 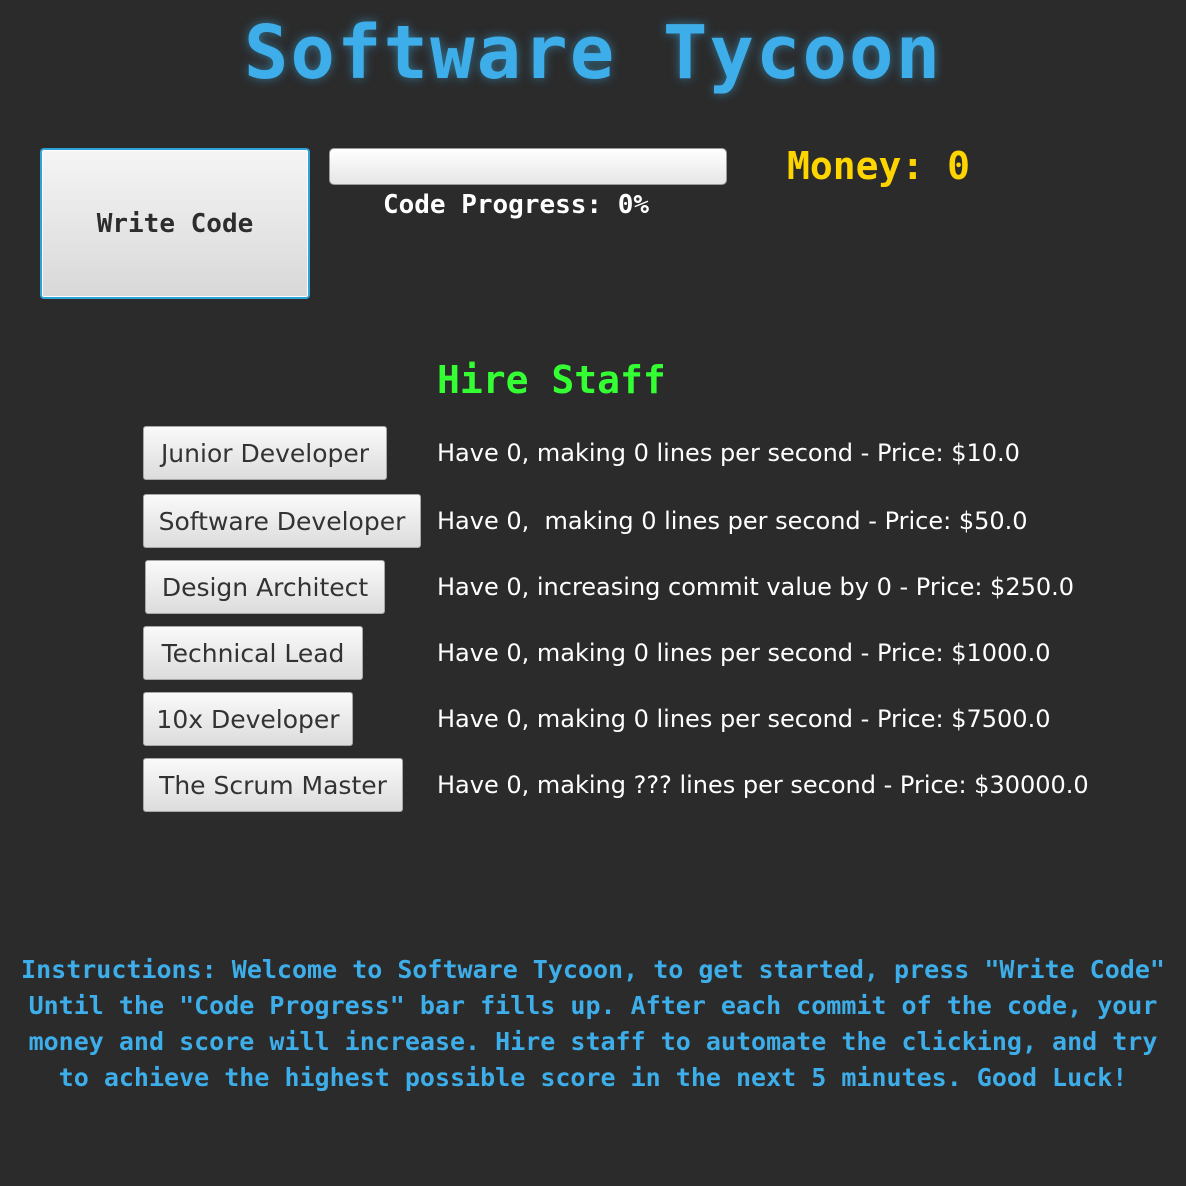 I want to click on hire-staff-heading: Hire Staff, so click(x=551, y=380).